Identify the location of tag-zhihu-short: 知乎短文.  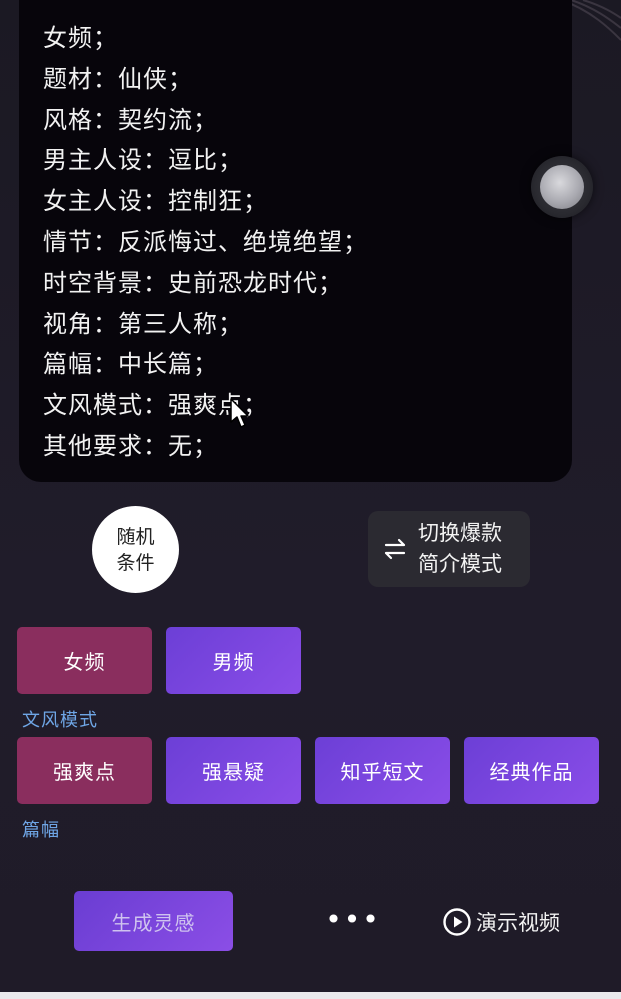
(382, 770).